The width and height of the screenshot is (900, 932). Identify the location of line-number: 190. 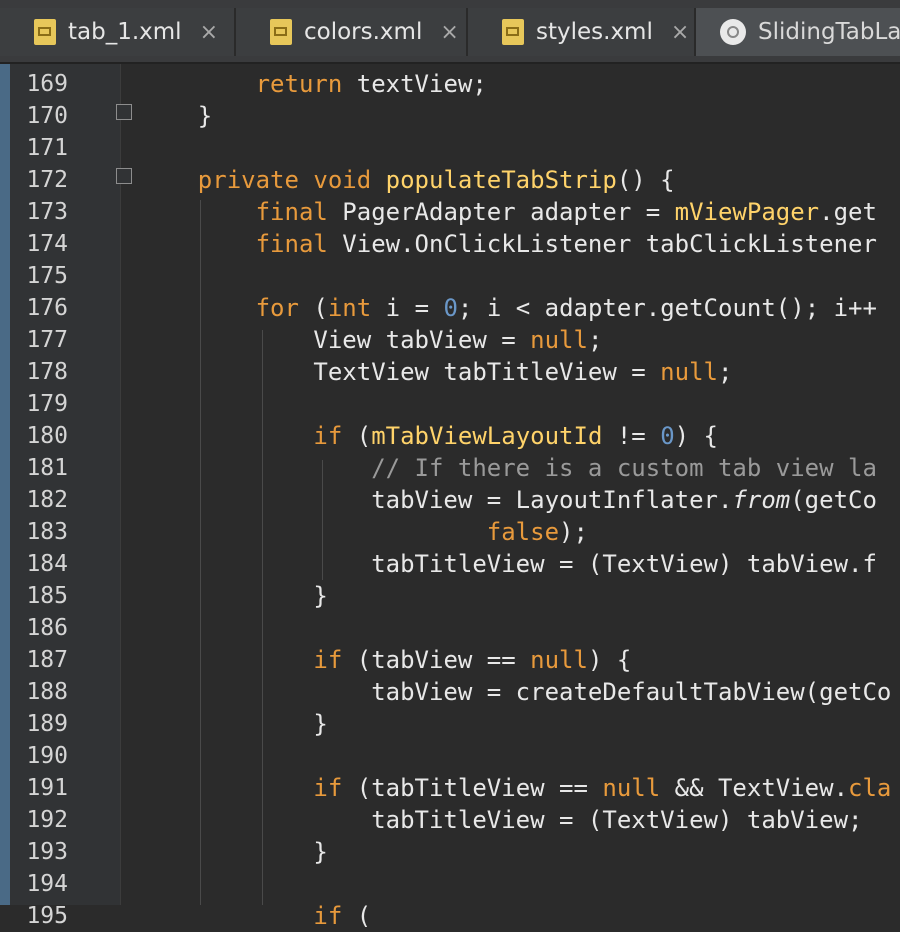
(47, 756).